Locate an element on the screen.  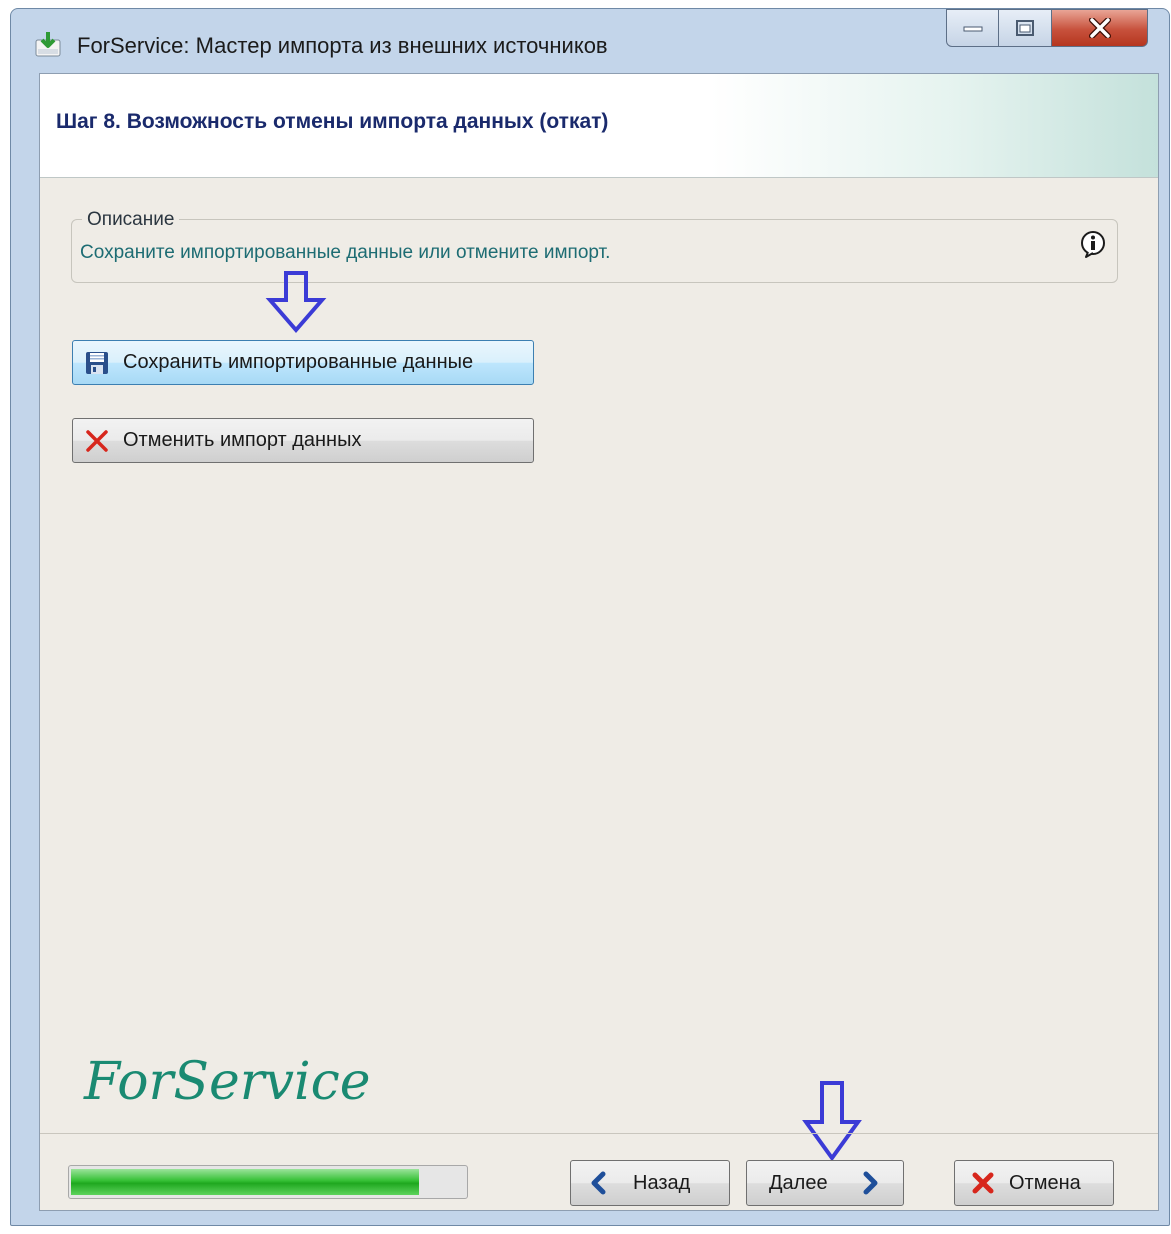
next-label: Далее is located at coordinates (798, 1182).